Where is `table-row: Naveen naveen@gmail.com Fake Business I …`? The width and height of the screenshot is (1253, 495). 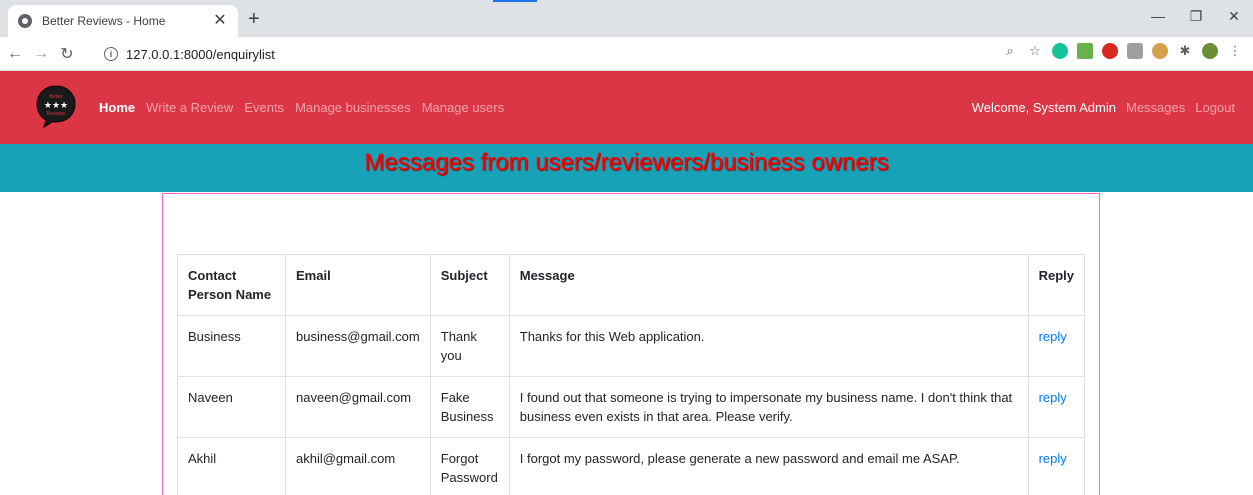
table-row: Naveen naveen@gmail.com Fake Business I … is located at coordinates (631, 407).